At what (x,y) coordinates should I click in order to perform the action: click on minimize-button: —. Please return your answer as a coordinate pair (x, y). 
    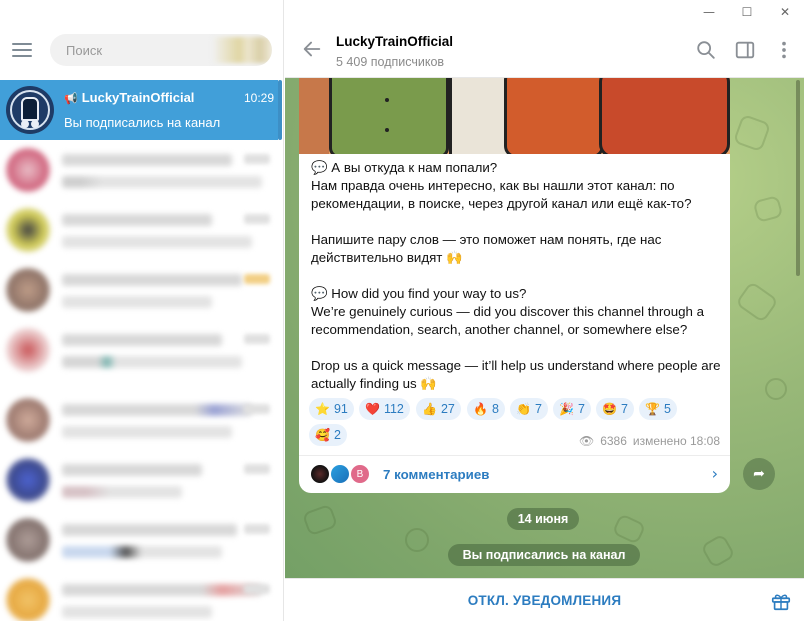
    Looking at the image, I should click on (709, 12).